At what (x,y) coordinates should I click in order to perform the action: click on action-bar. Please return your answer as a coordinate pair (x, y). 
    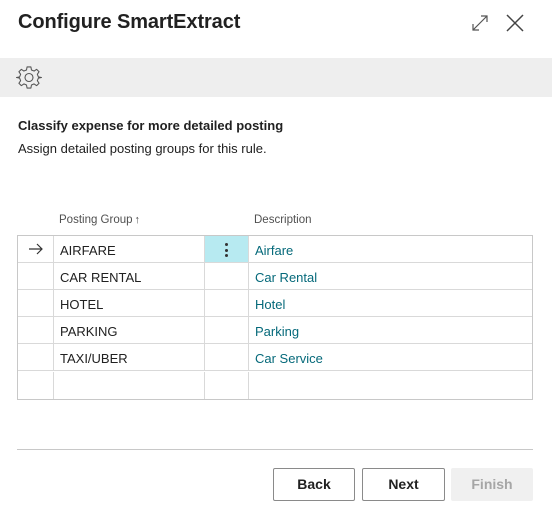
    Looking at the image, I should click on (276, 77).